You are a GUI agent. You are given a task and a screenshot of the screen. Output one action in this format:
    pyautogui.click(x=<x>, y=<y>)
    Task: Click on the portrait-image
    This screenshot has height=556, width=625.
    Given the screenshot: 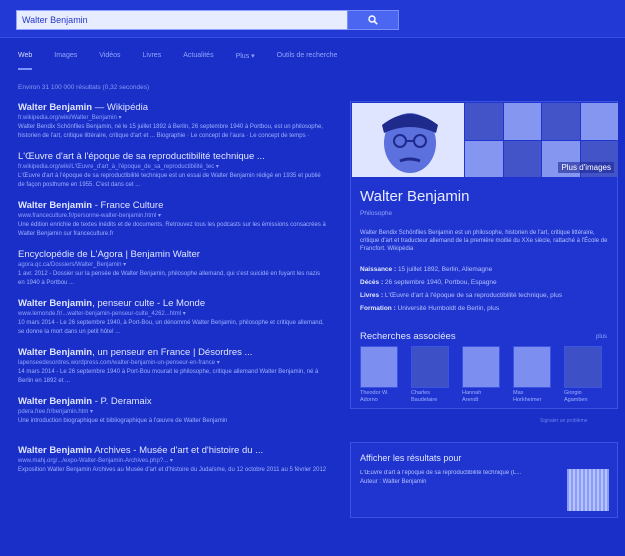 What is the action you would take?
    pyautogui.click(x=408, y=140)
    